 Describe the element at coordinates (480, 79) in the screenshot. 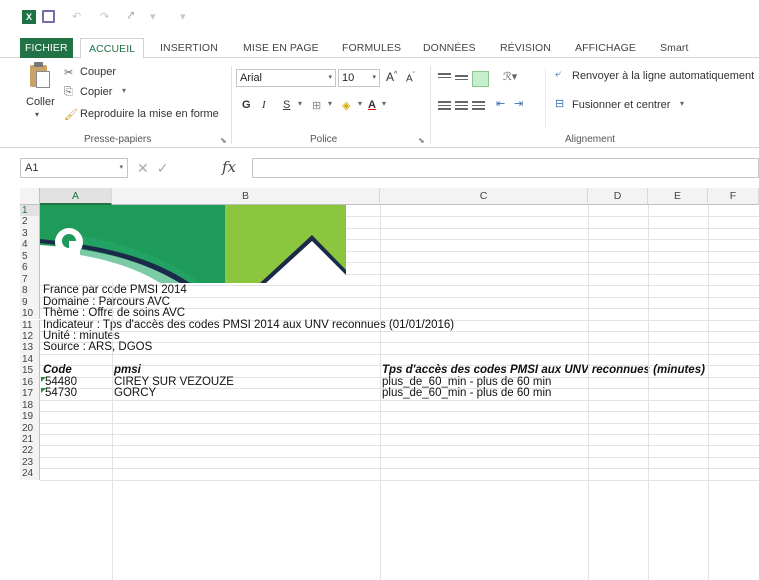

I see `align-bottom-icon` at that location.